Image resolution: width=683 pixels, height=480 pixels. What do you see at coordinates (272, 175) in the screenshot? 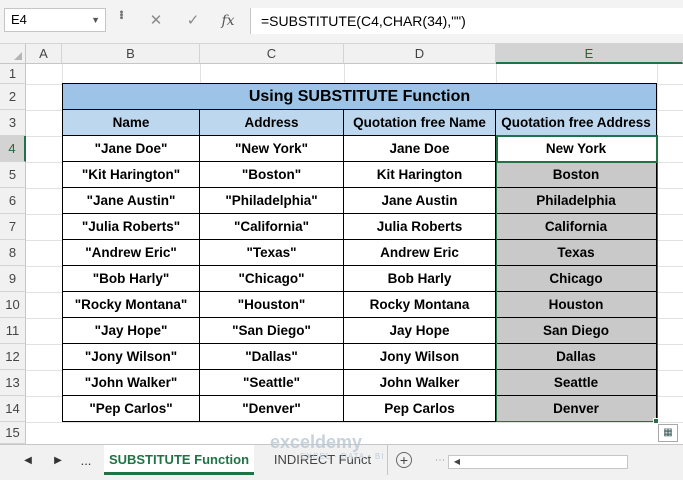
I see `table-cell: "Boston"` at bounding box center [272, 175].